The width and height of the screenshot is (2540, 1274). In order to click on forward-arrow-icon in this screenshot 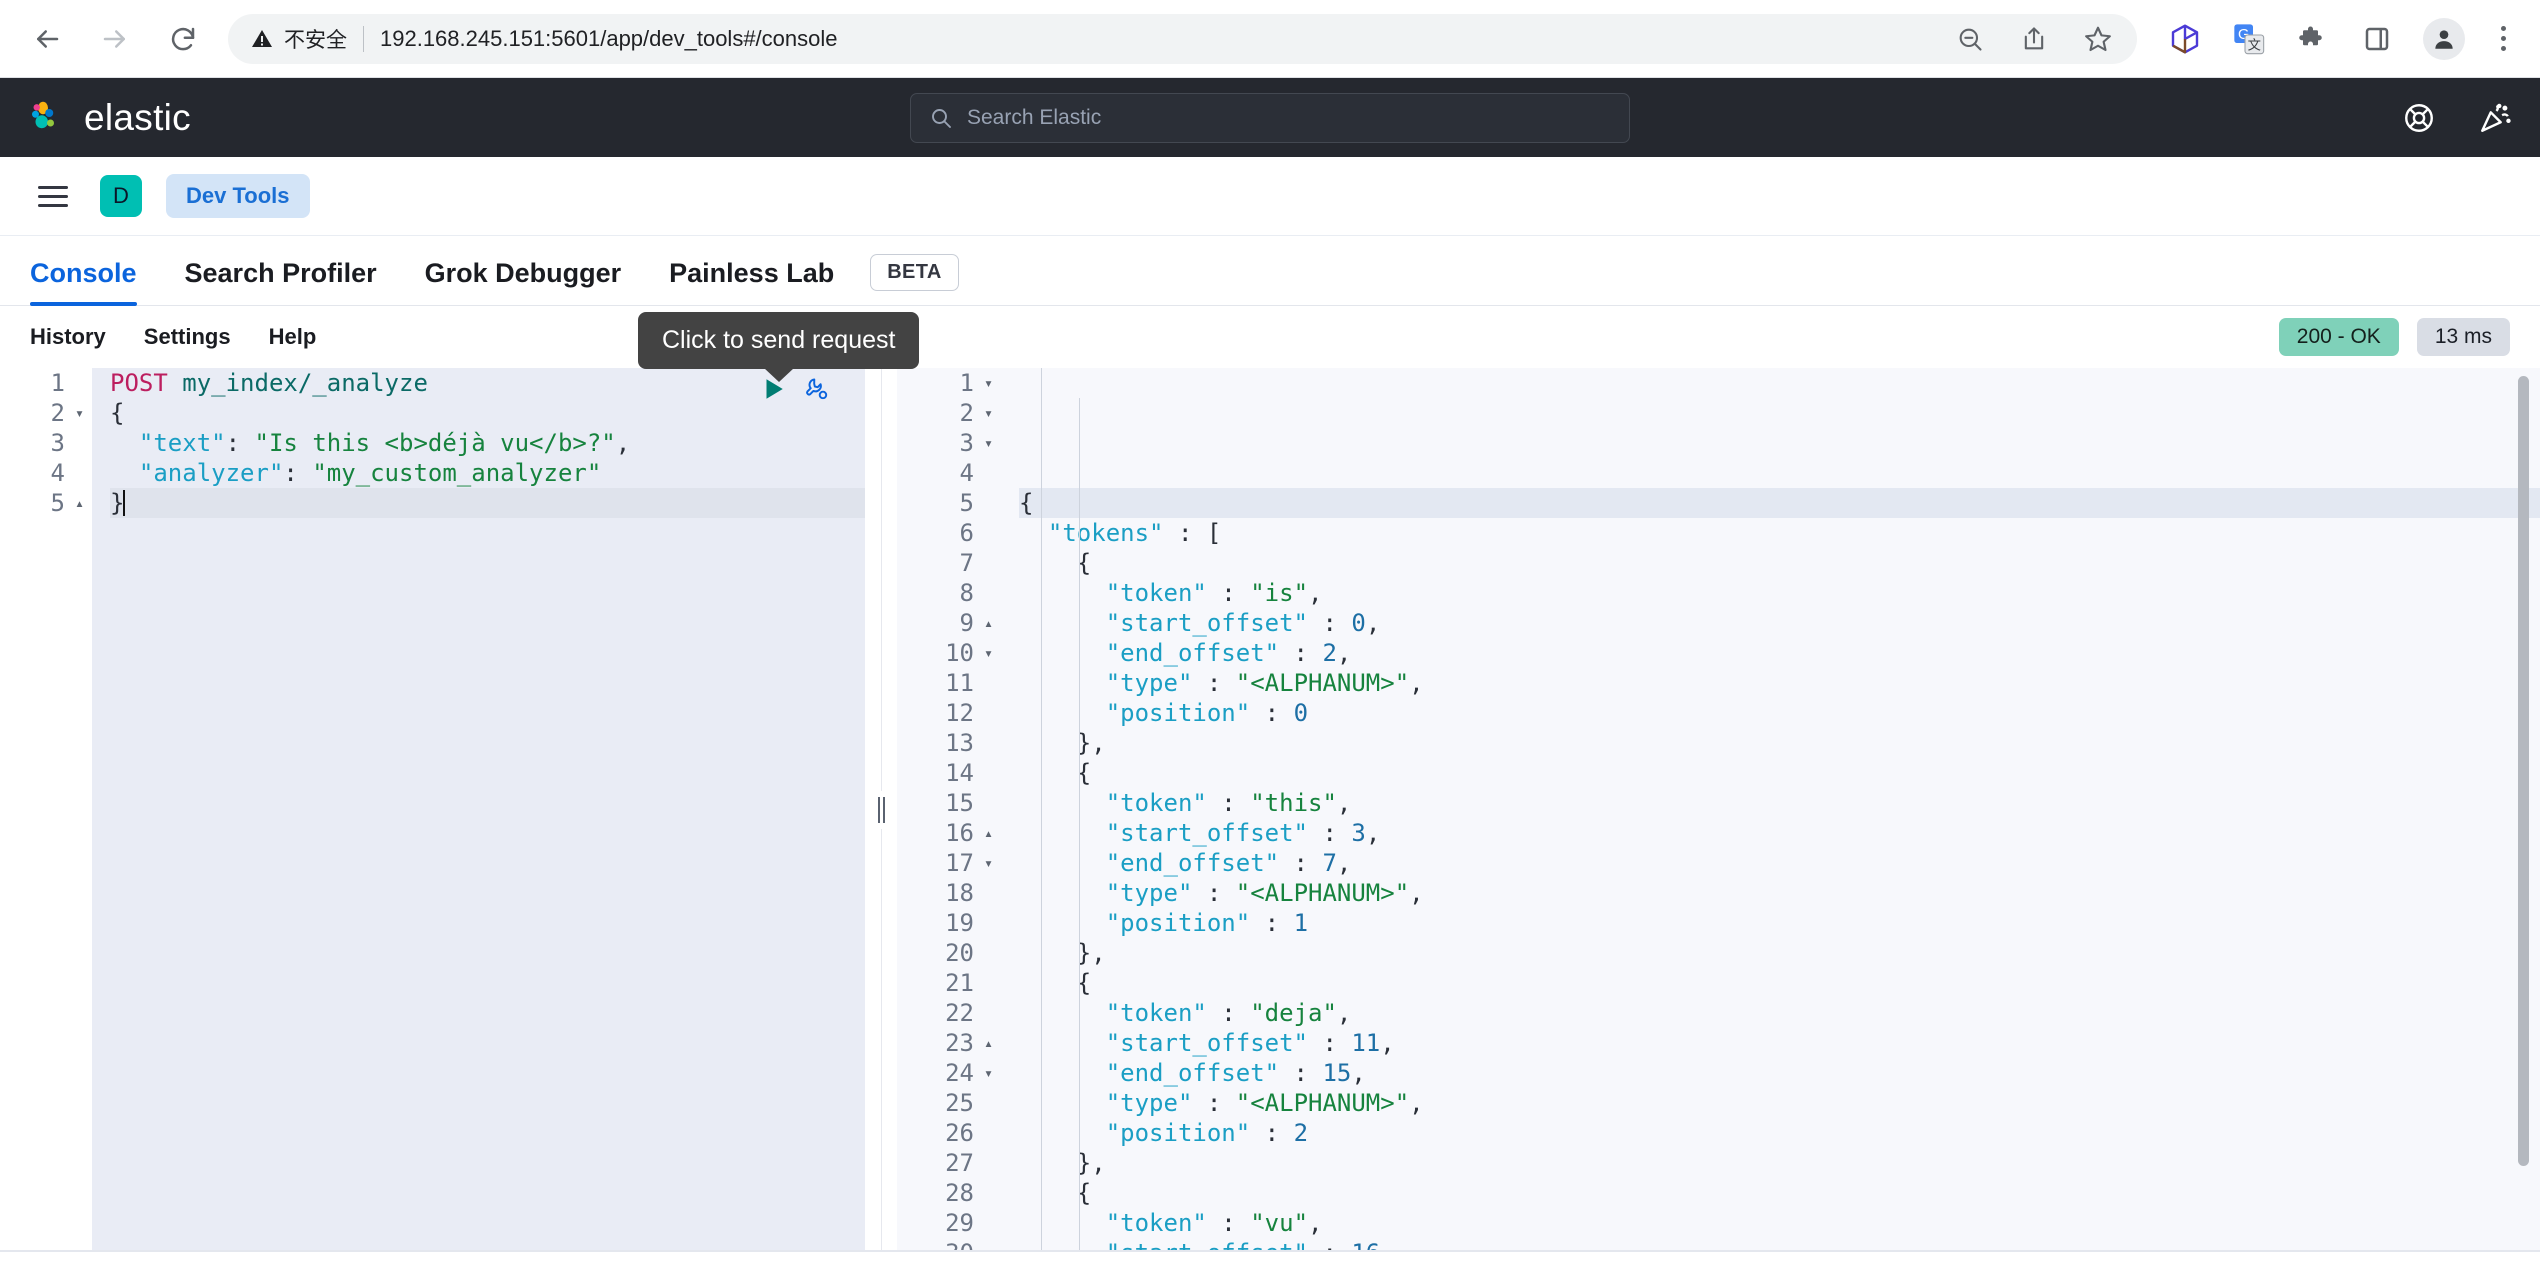, I will do `click(114, 38)`.